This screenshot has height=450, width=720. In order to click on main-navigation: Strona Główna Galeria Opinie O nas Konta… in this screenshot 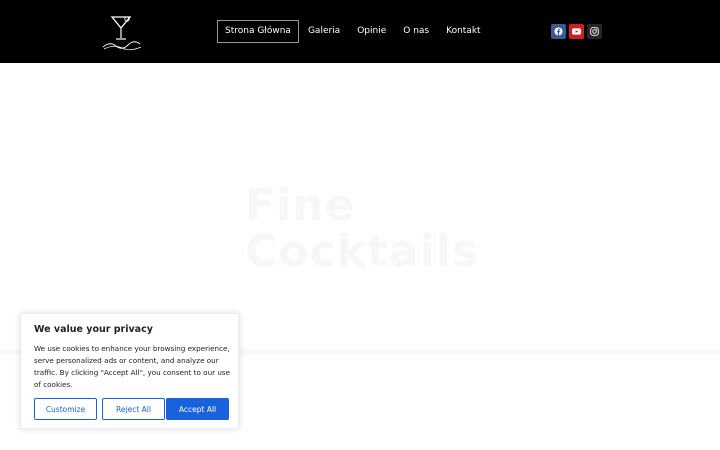, I will do `click(353, 31)`.